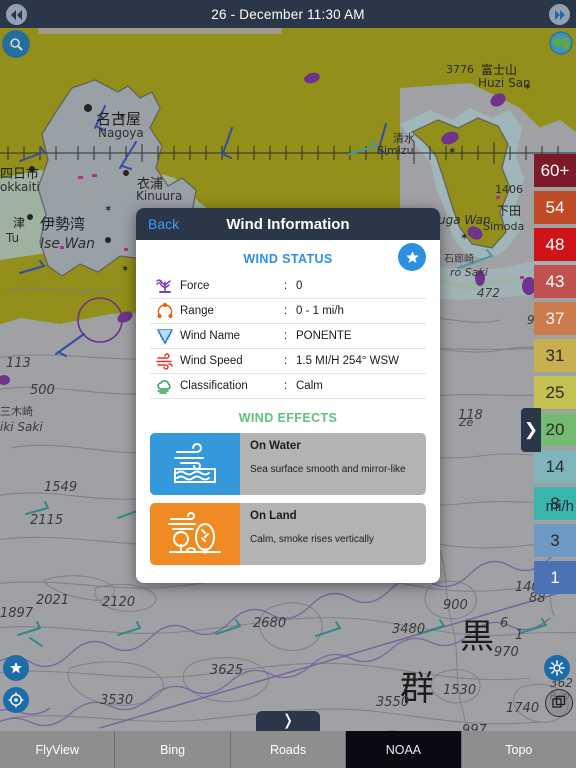 This screenshot has height=768, width=576. I want to click on tab-noaa: NOAA, so click(404, 749).